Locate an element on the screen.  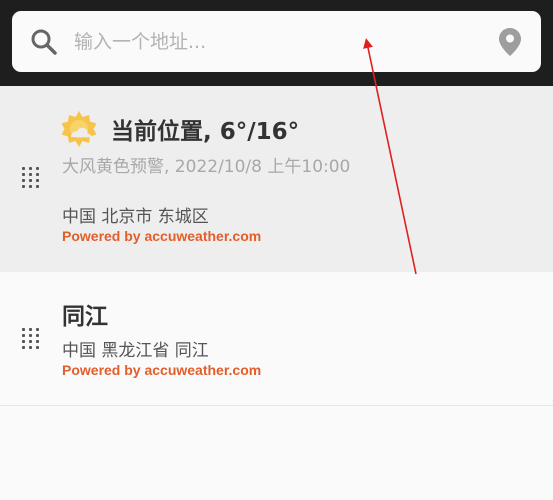
search-box is located at coordinates (276, 41).